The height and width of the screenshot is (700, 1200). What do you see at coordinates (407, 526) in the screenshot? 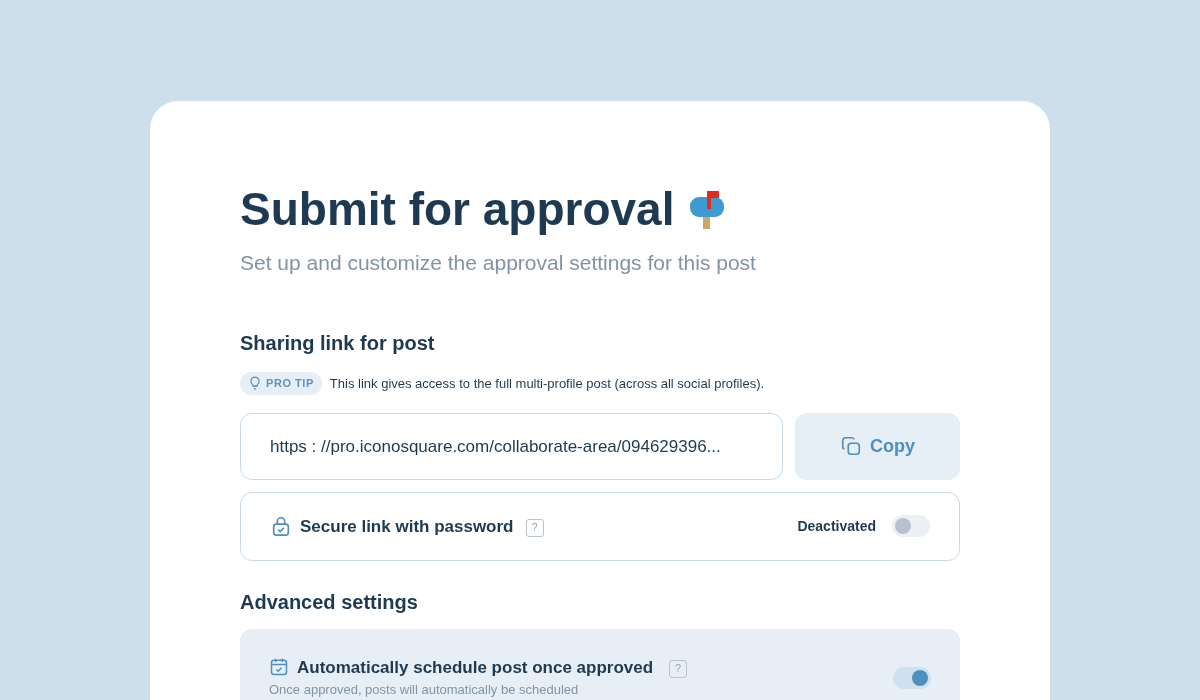
I see `password-label: Secure link with password` at bounding box center [407, 526].